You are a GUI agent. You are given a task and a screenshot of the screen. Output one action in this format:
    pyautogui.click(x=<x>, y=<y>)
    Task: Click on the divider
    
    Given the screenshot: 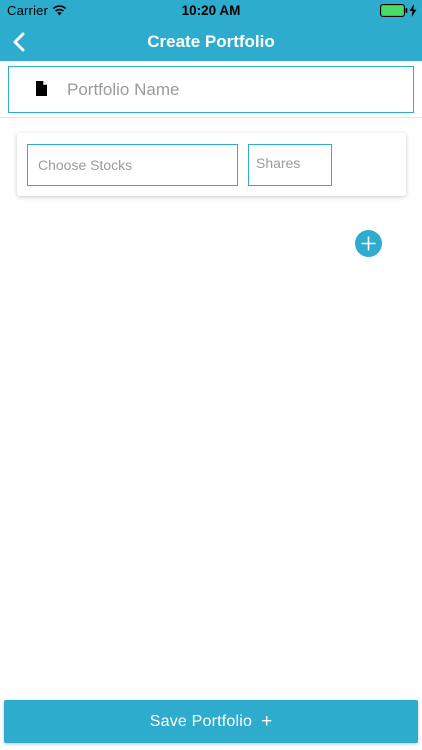 What is the action you would take?
    pyautogui.click(x=211, y=117)
    